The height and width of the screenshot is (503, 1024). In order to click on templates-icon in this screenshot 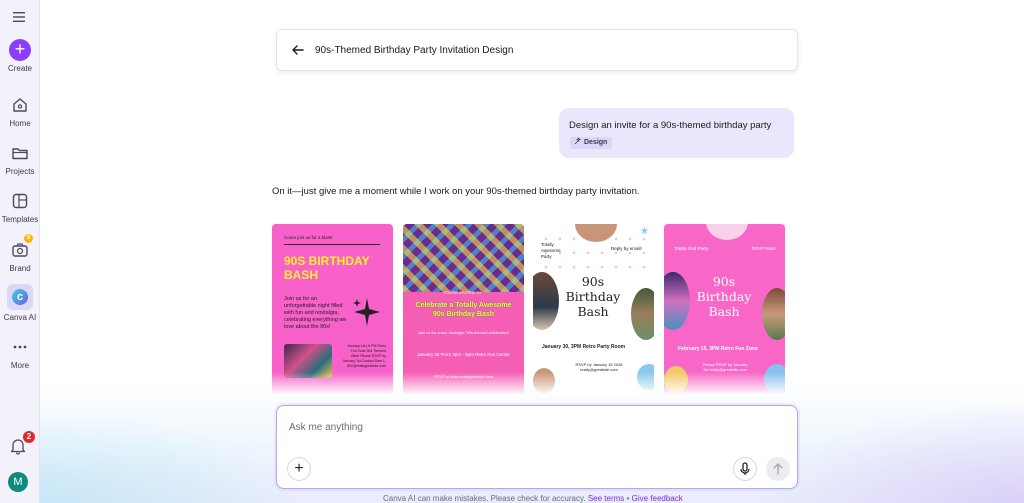, I will do `click(20, 201)`.